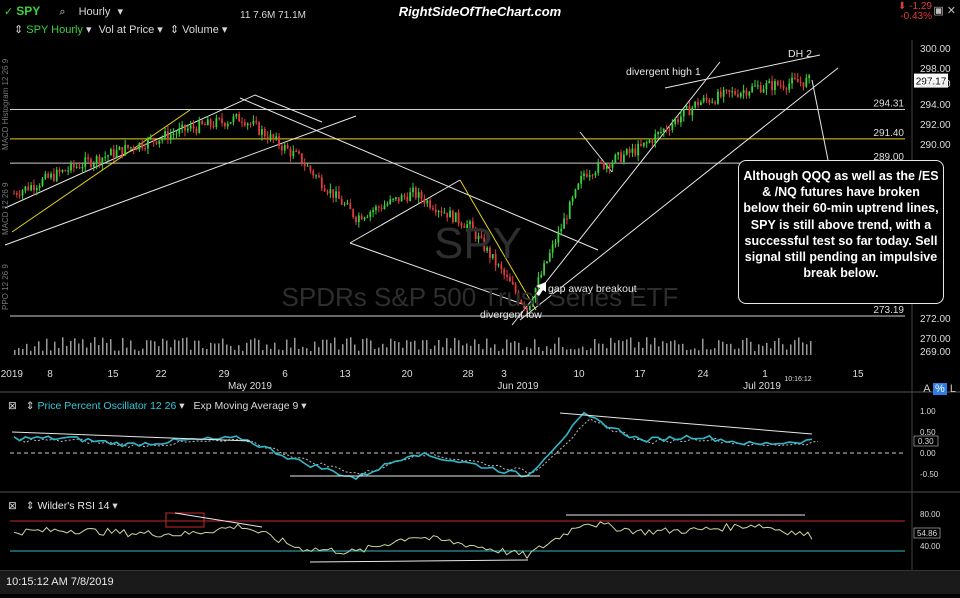 This screenshot has height=598, width=960. I want to click on date-tick-label: 3, so click(504, 374).